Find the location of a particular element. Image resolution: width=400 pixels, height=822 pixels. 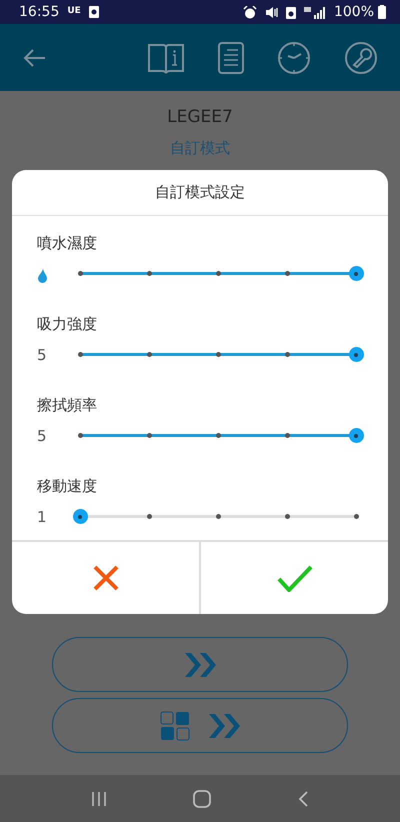

checkmark-icon is located at coordinates (294, 578).